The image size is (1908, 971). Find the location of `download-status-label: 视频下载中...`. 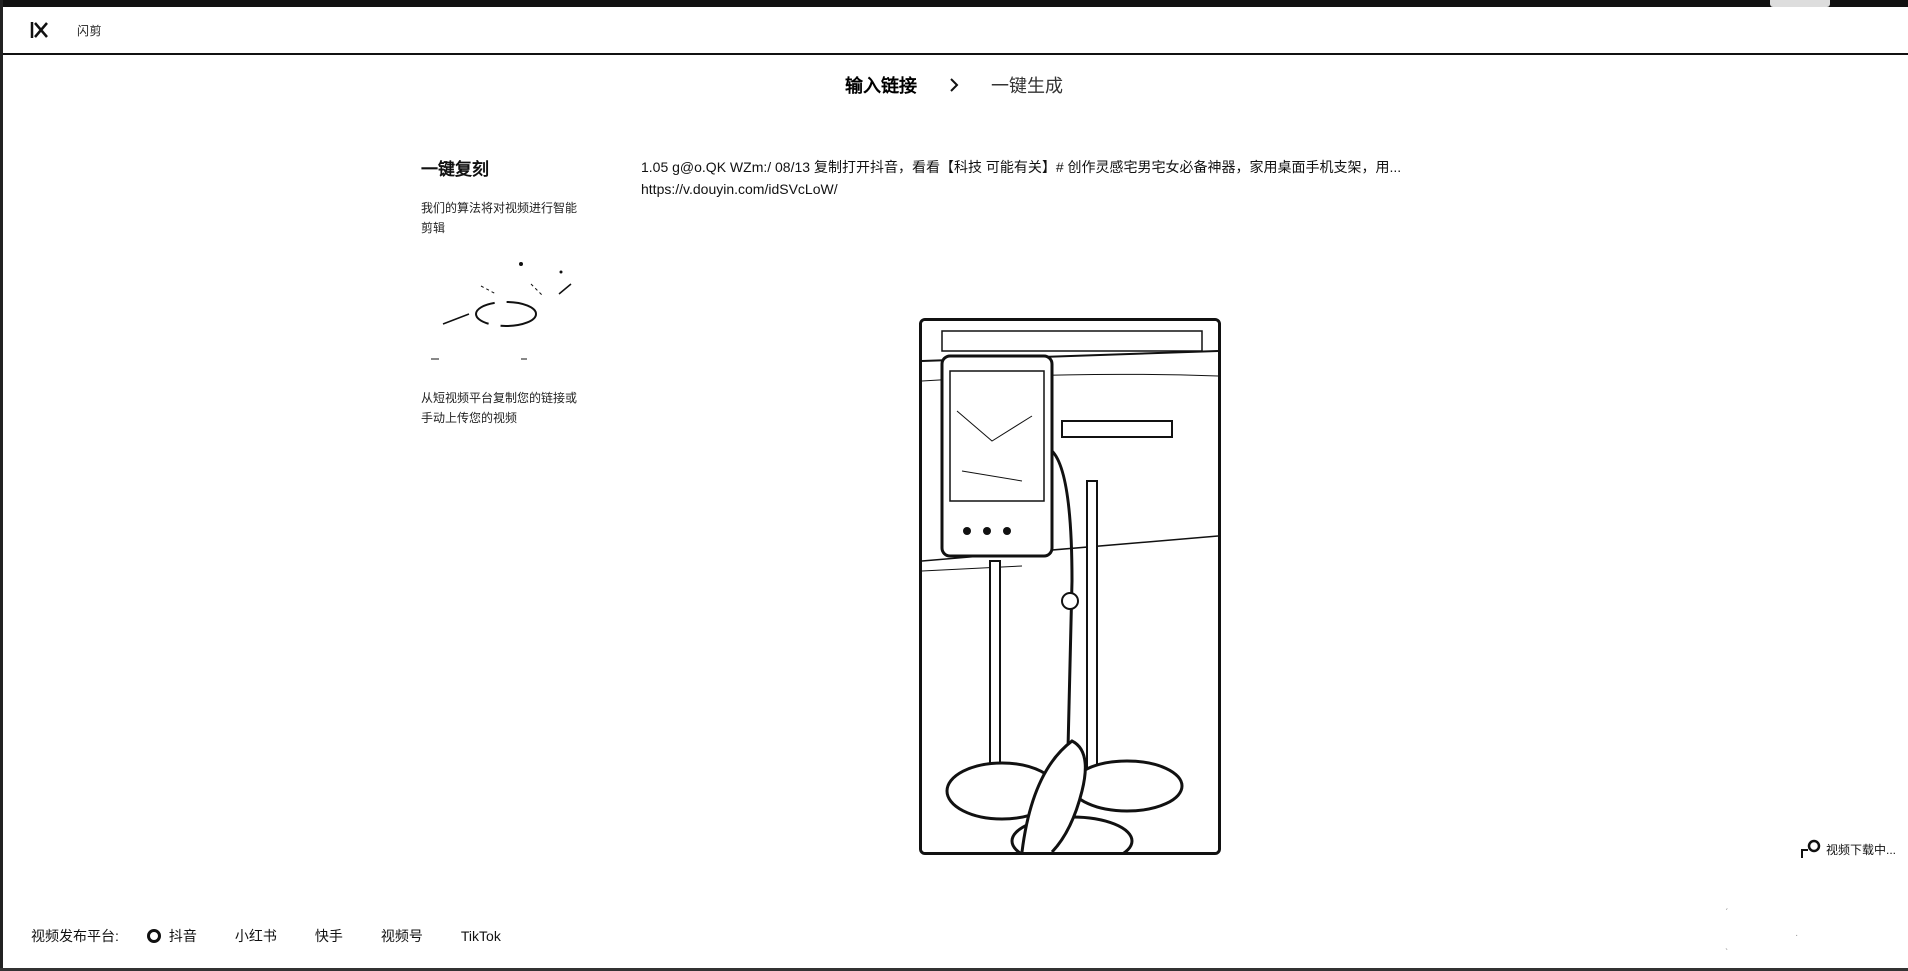

download-status-label: 视频下载中... is located at coordinates (1861, 850).